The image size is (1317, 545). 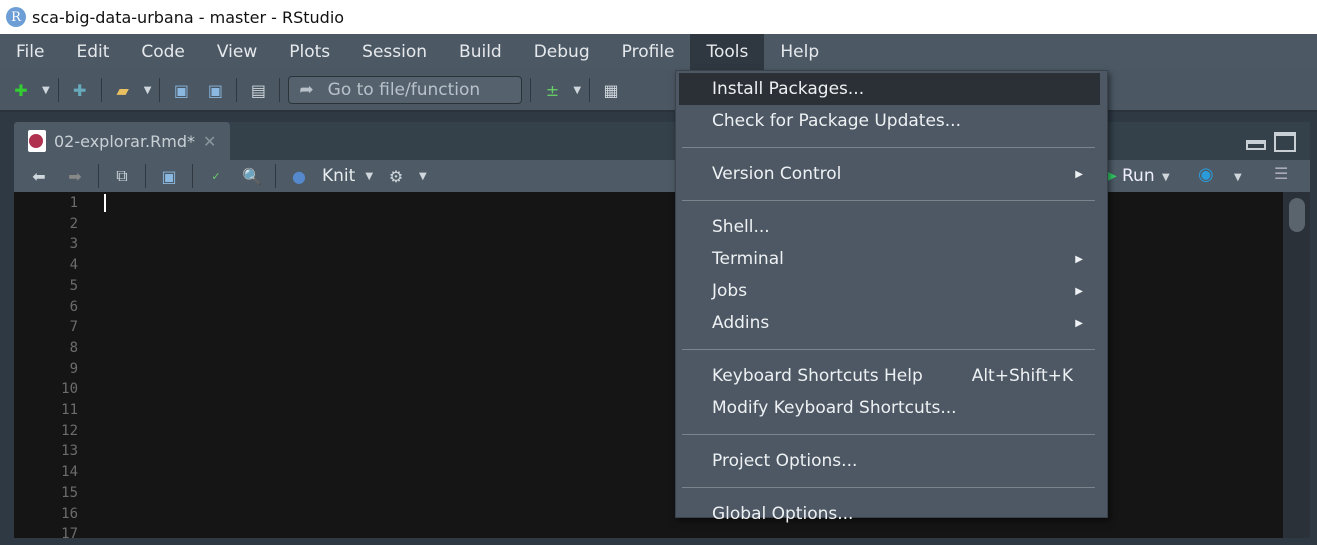 I want to click on menu-code: Code, so click(x=163, y=52).